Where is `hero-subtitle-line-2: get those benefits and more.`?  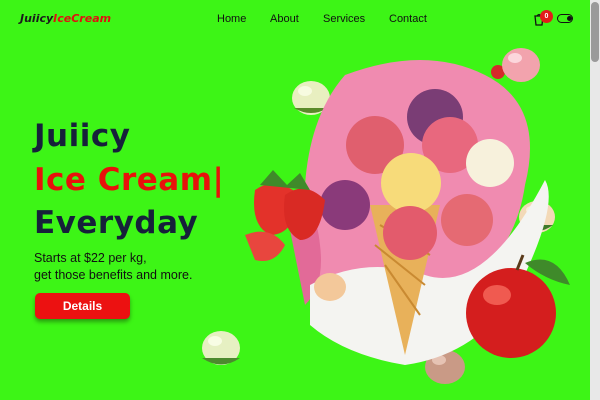
hero-subtitle-line-2: get those benefits and more. is located at coordinates (113, 275).